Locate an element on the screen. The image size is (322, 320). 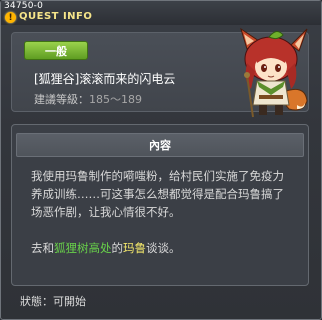
description-line-1: 我使用玛鲁制作的嗬嗤粉，给村民们实施了免疫力 is located at coordinates (157, 176).